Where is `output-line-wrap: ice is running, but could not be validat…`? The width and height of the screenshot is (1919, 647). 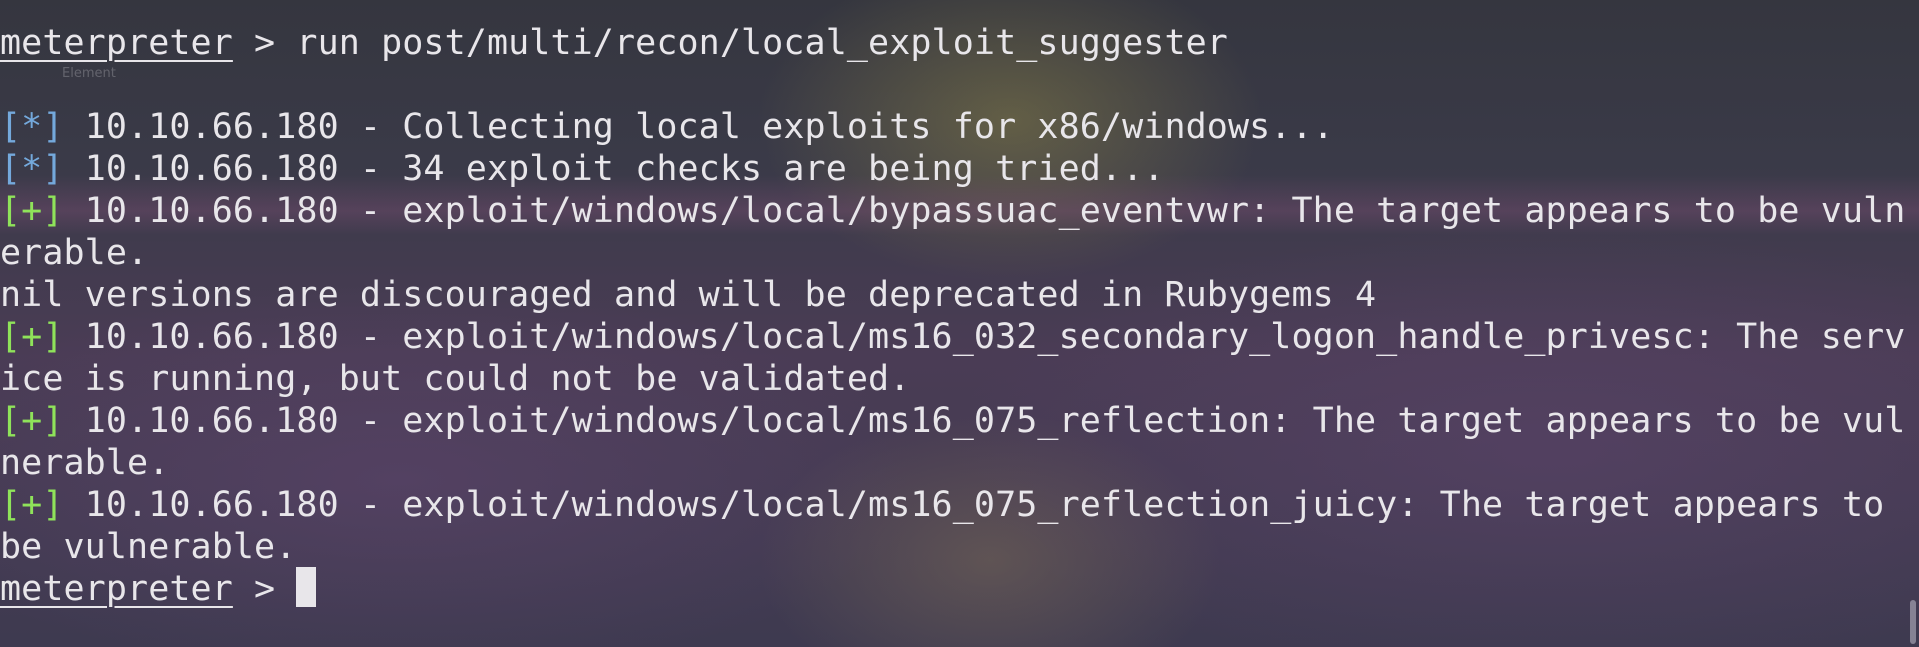 output-line-wrap: ice is running, but could not be validat… is located at coordinates (455, 379).